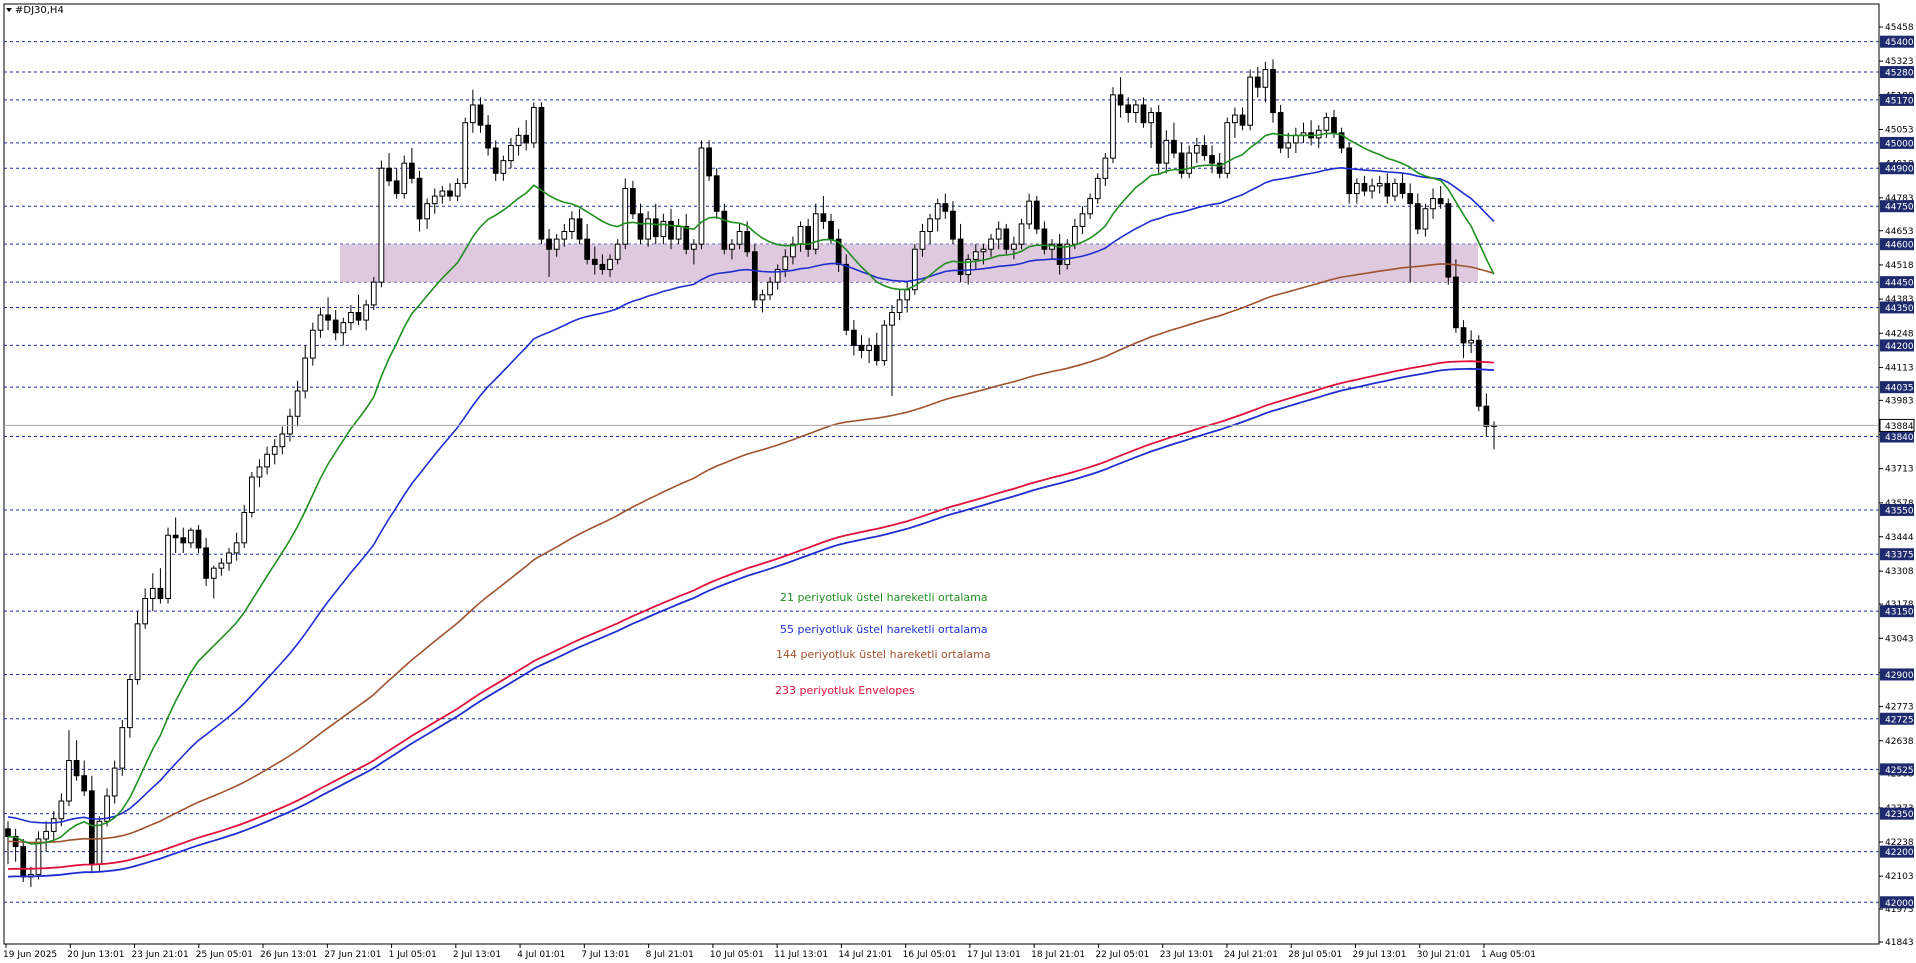 The width and height of the screenshot is (1916, 963). What do you see at coordinates (1899, 347) in the screenshot?
I see `price-level-badge-label: 44200` at bounding box center [1899, 347].